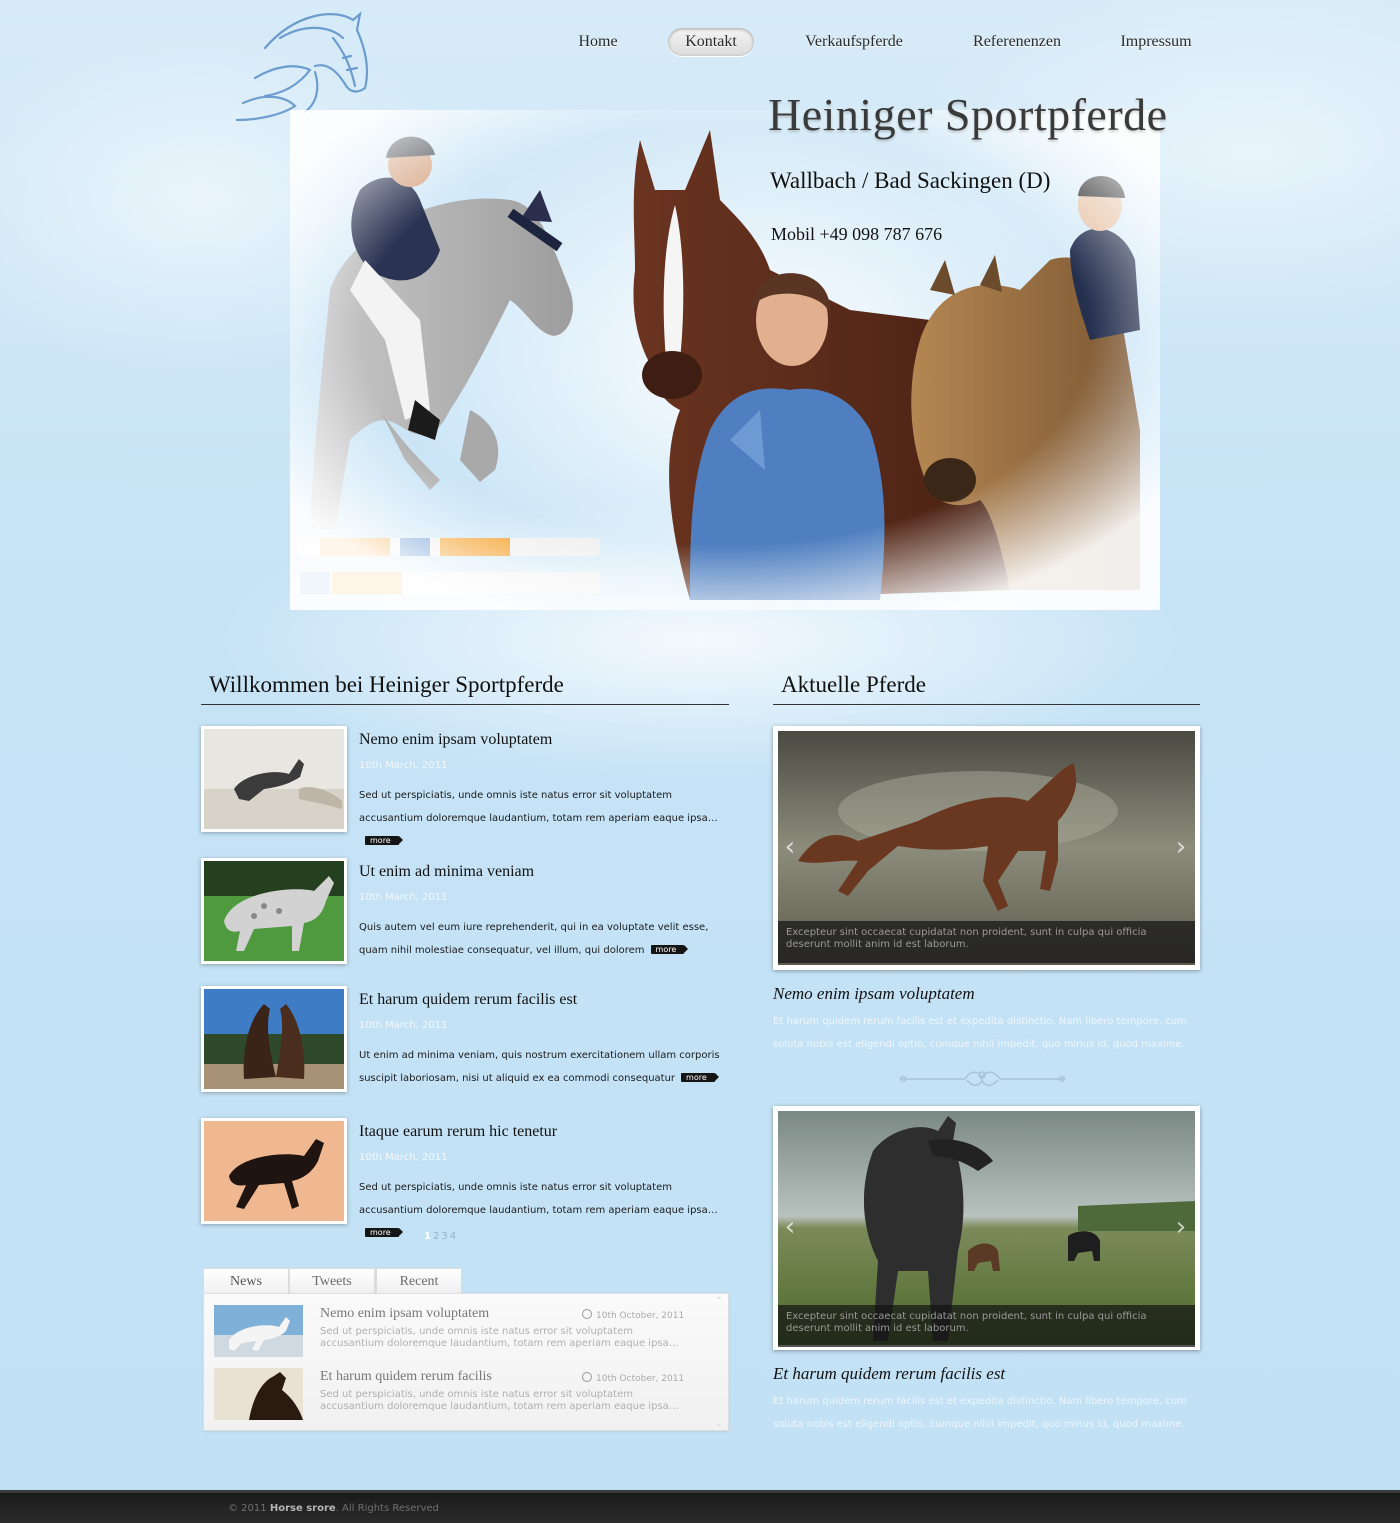  What do you see at coordinates (986, 687) in the screenshot?
I see `current-horses-heading: Aktuelle Pferde` at bounding box center [986, 687].